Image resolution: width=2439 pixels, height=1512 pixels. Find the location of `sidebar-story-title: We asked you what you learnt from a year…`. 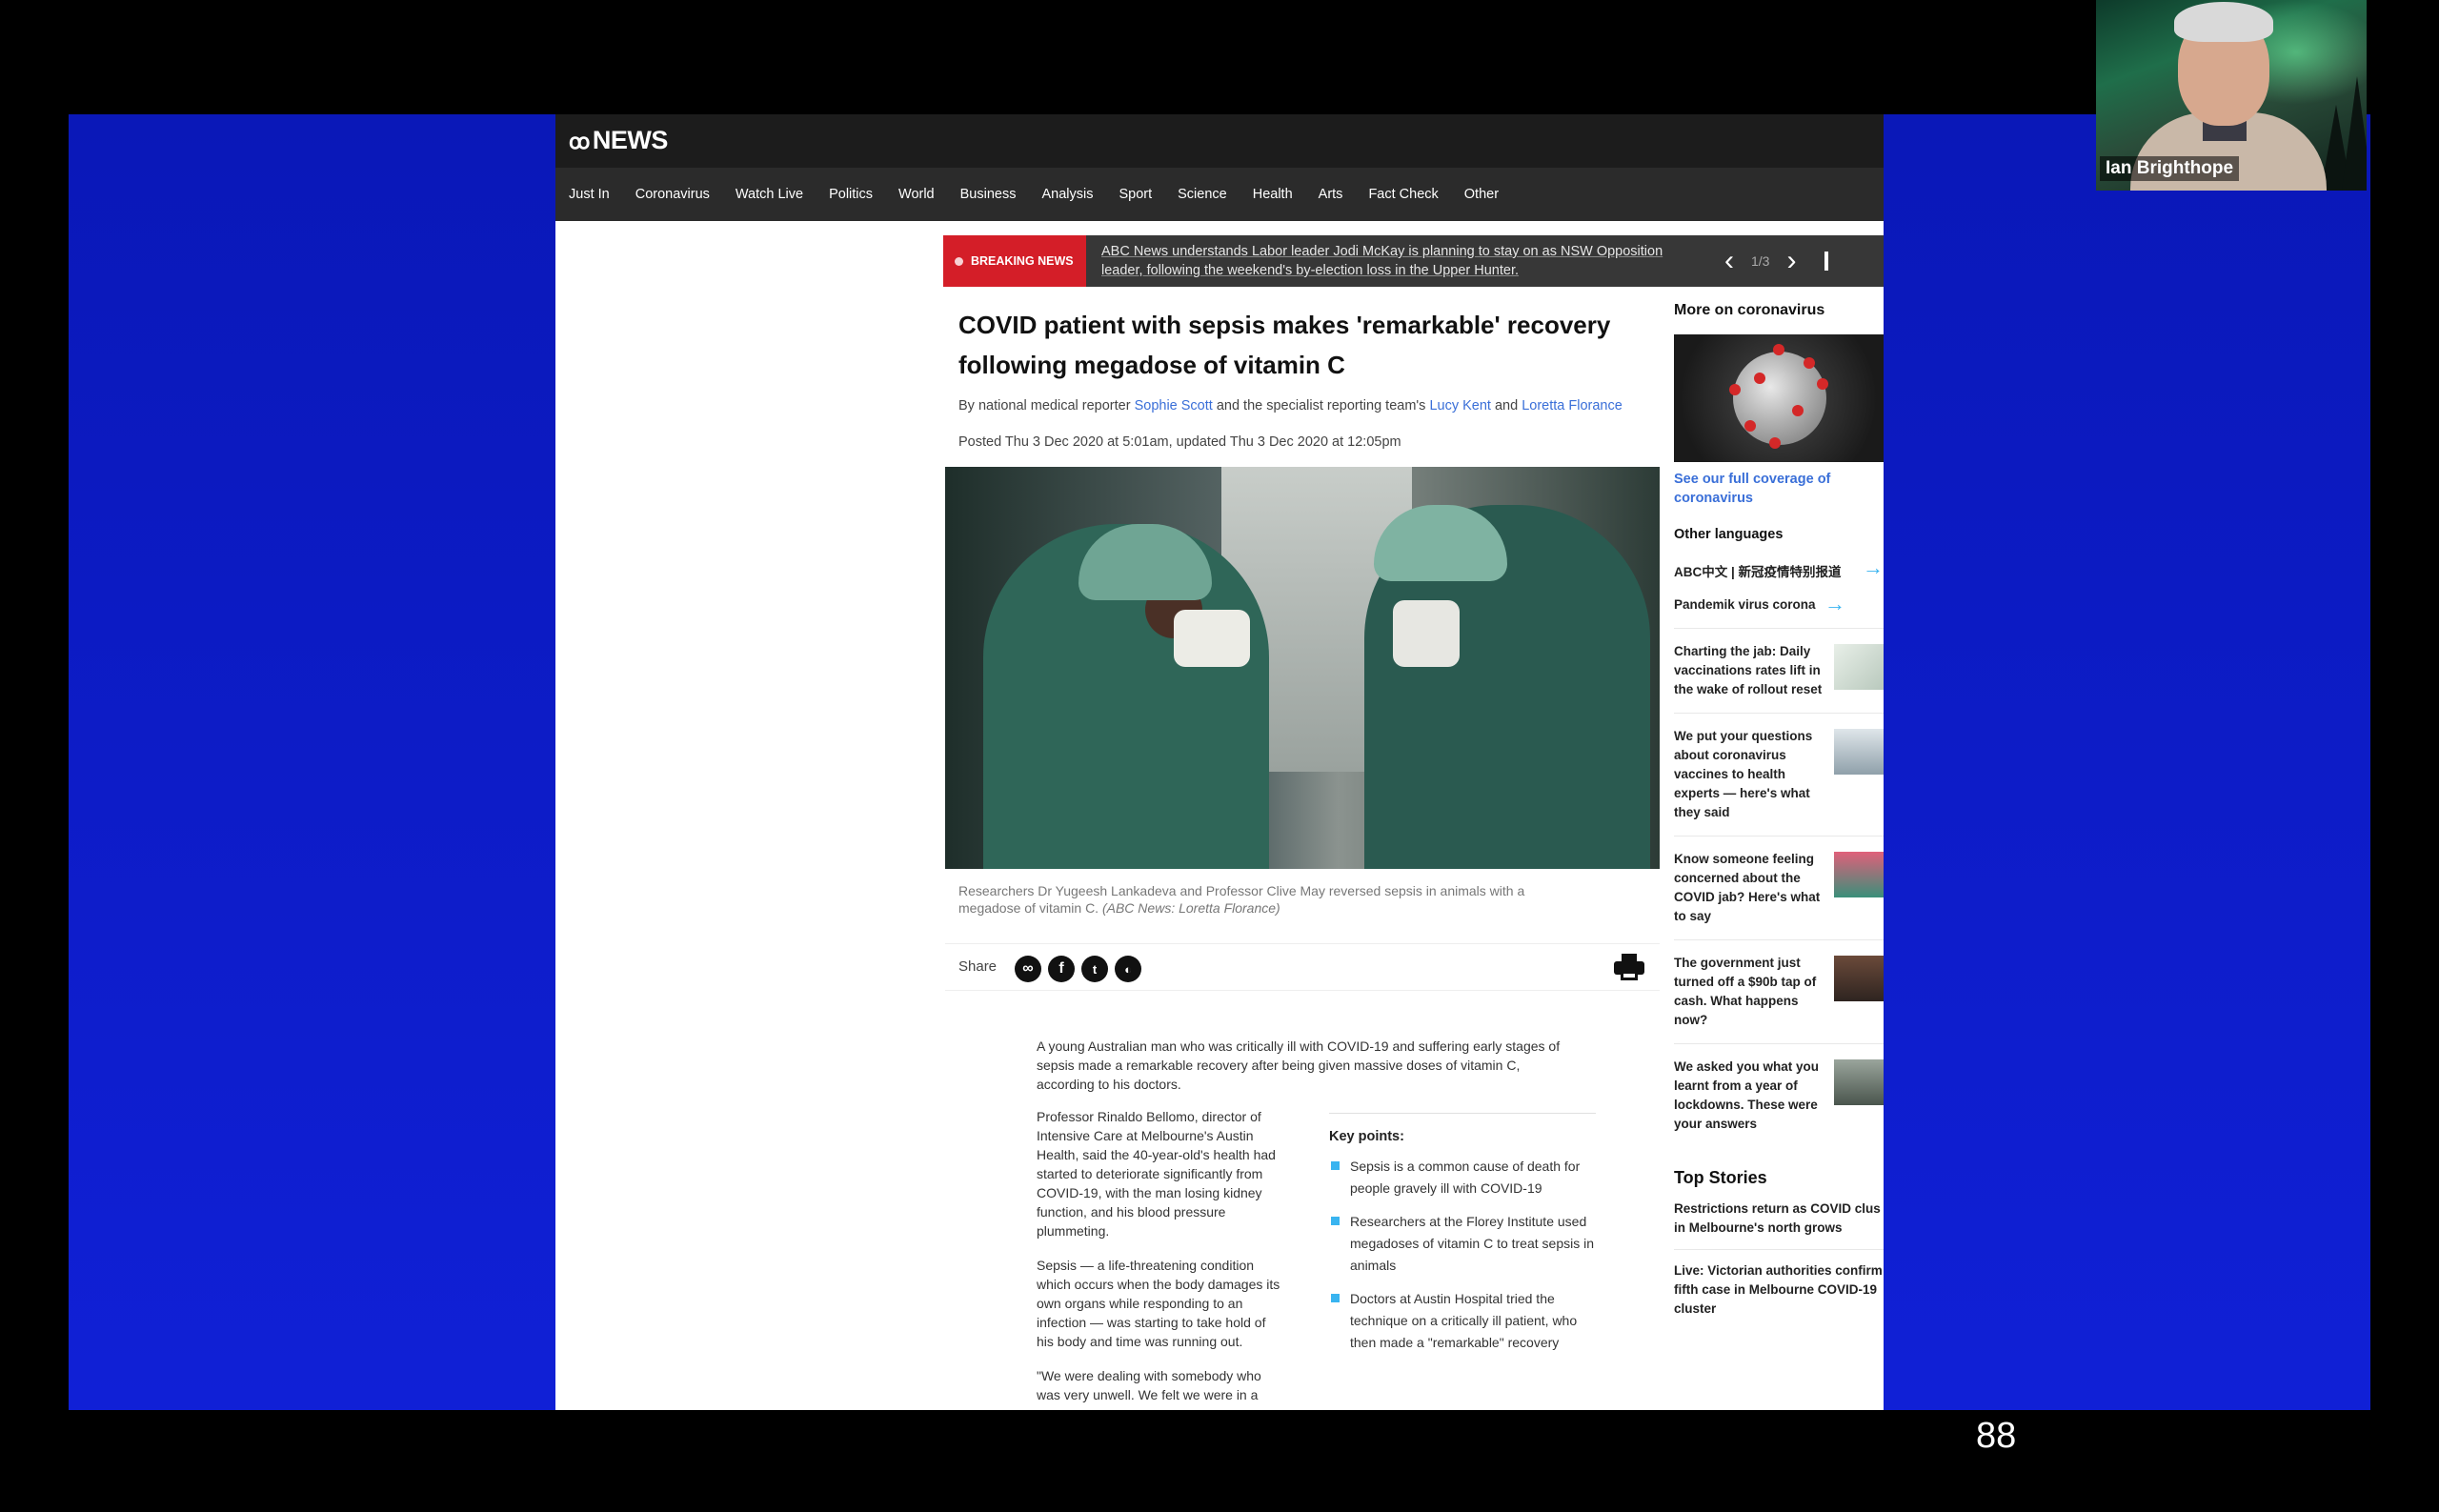

sidebar-story-title: We asked you what you learnt from a year… is located at coordinates (1747, 1095).